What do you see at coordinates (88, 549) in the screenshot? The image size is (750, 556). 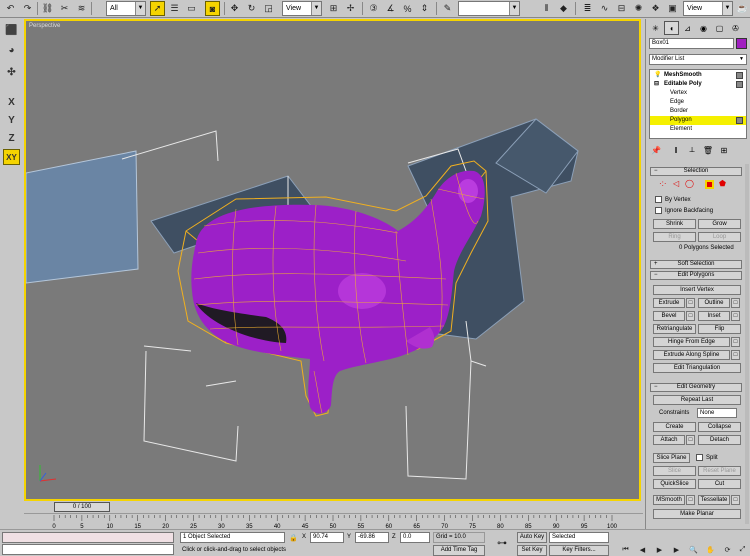 I see `maxscript-output-field` at bounding box center [88, 549].